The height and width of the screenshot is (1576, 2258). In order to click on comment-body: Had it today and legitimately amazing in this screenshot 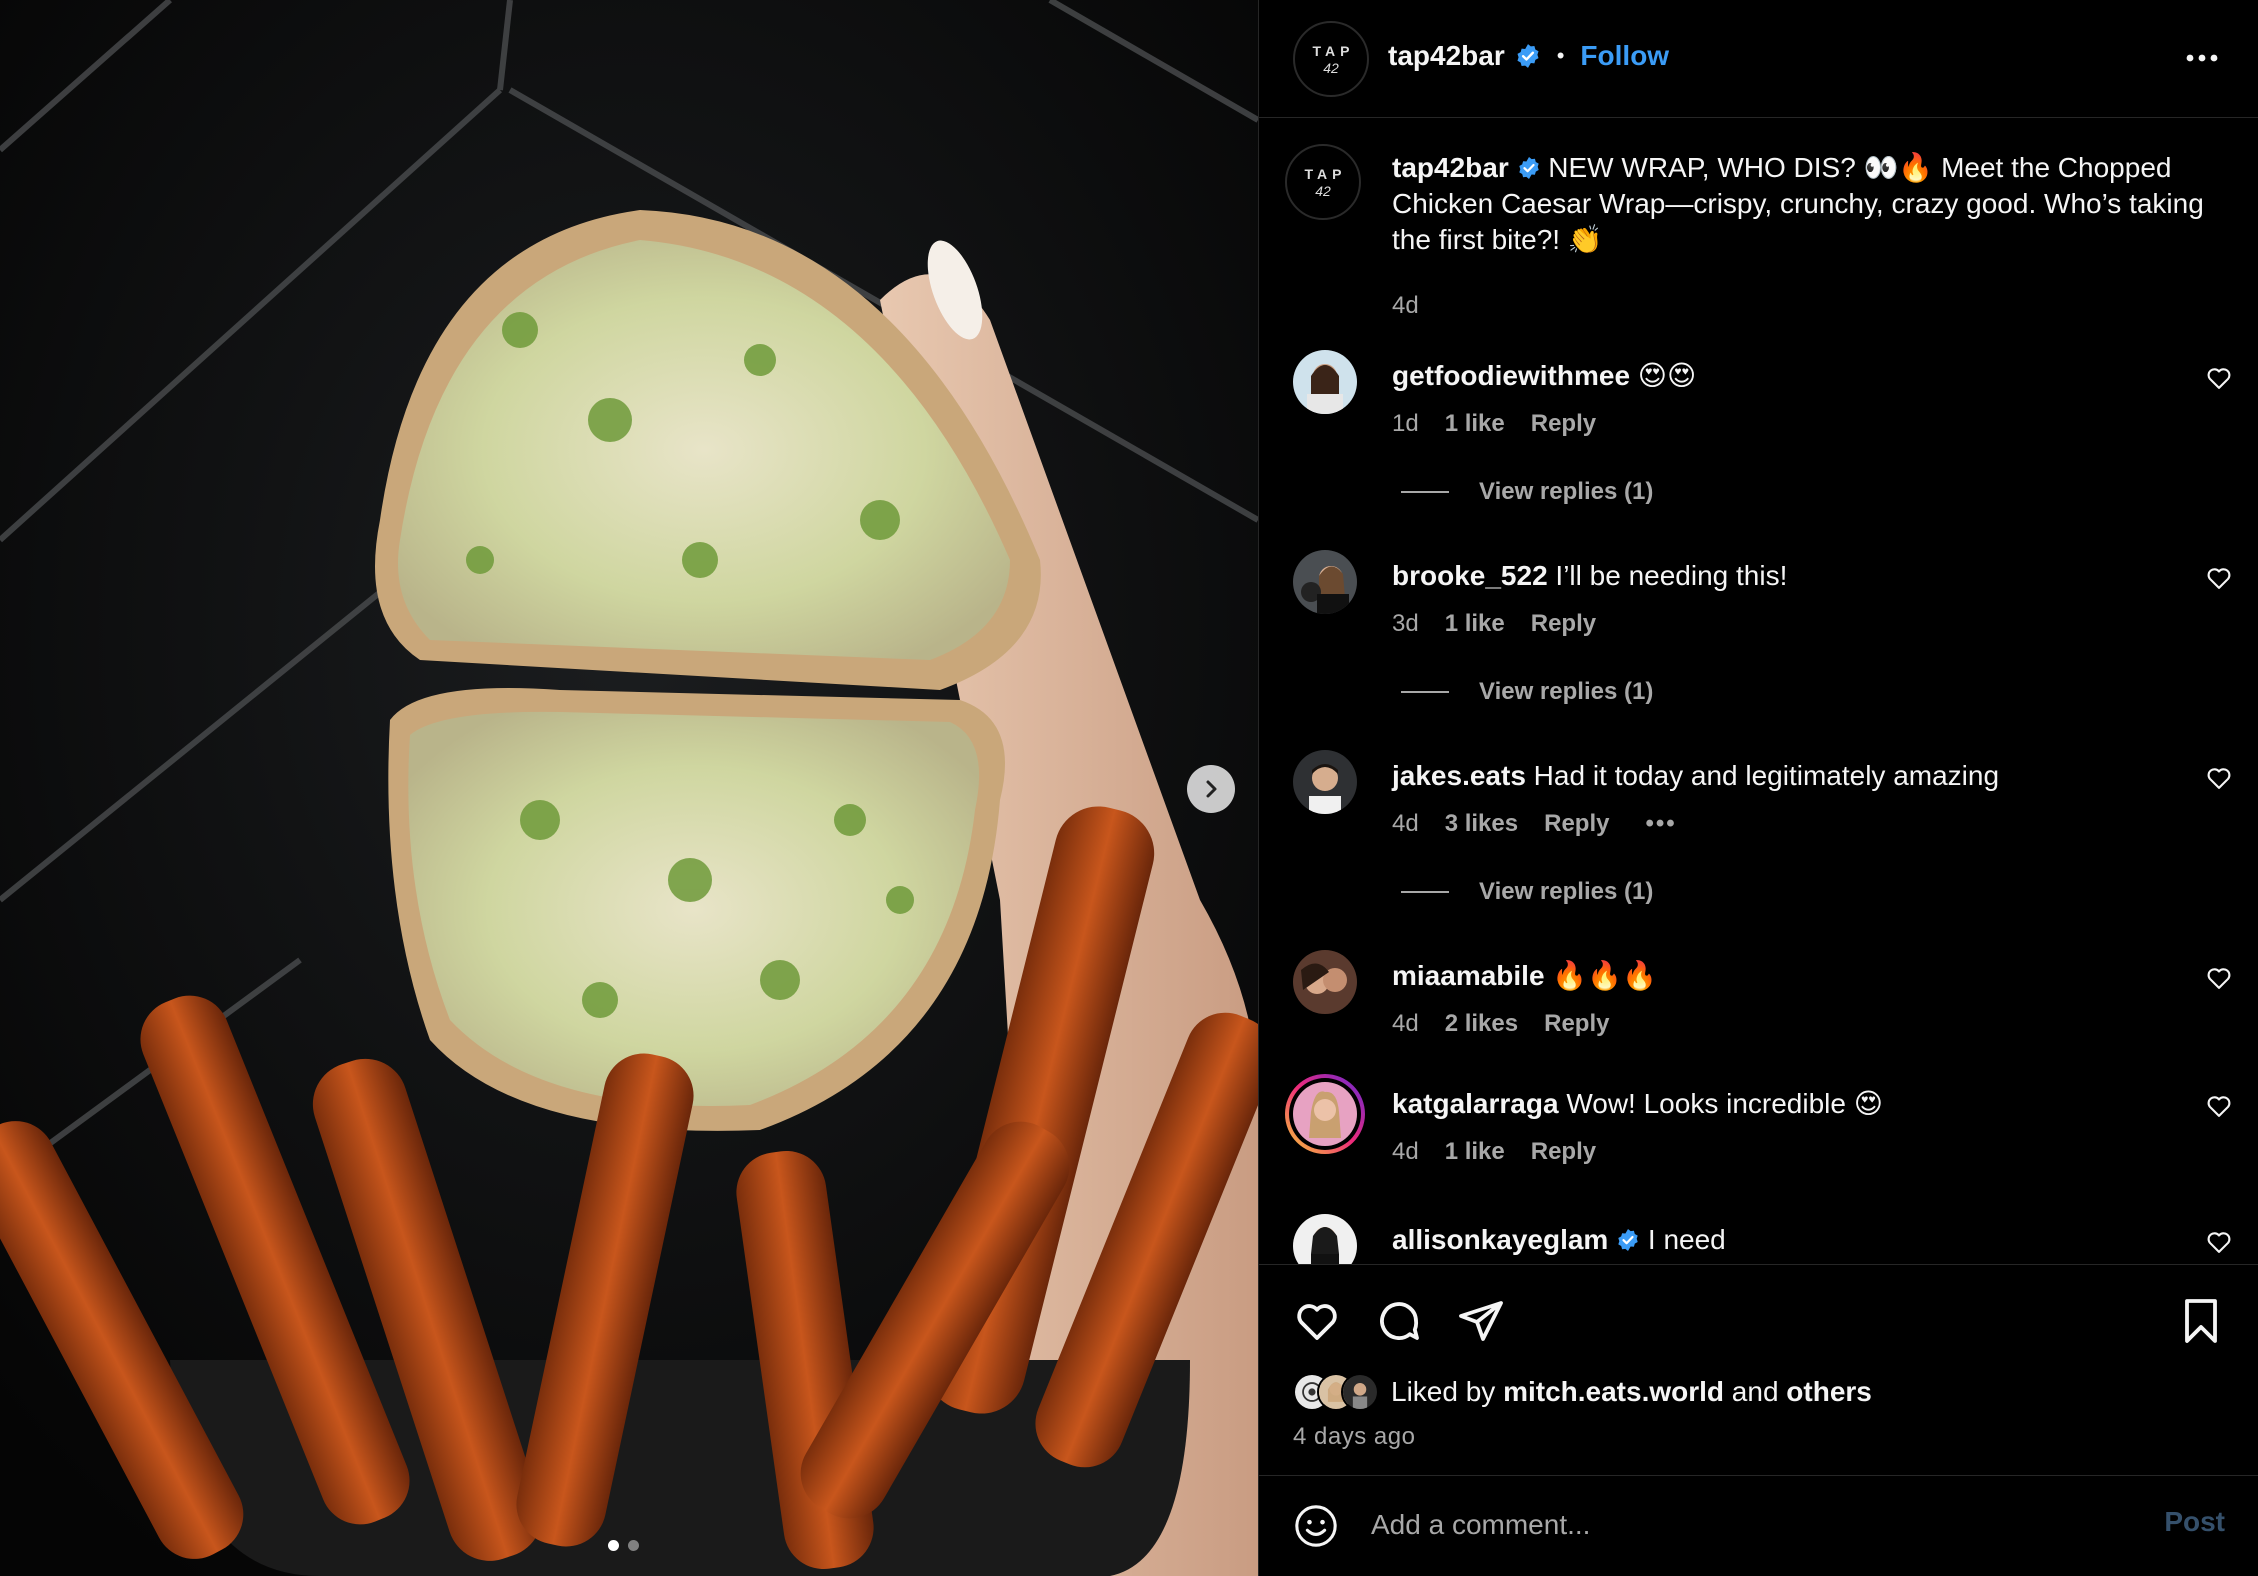, I will do `click(1766, 775)`.